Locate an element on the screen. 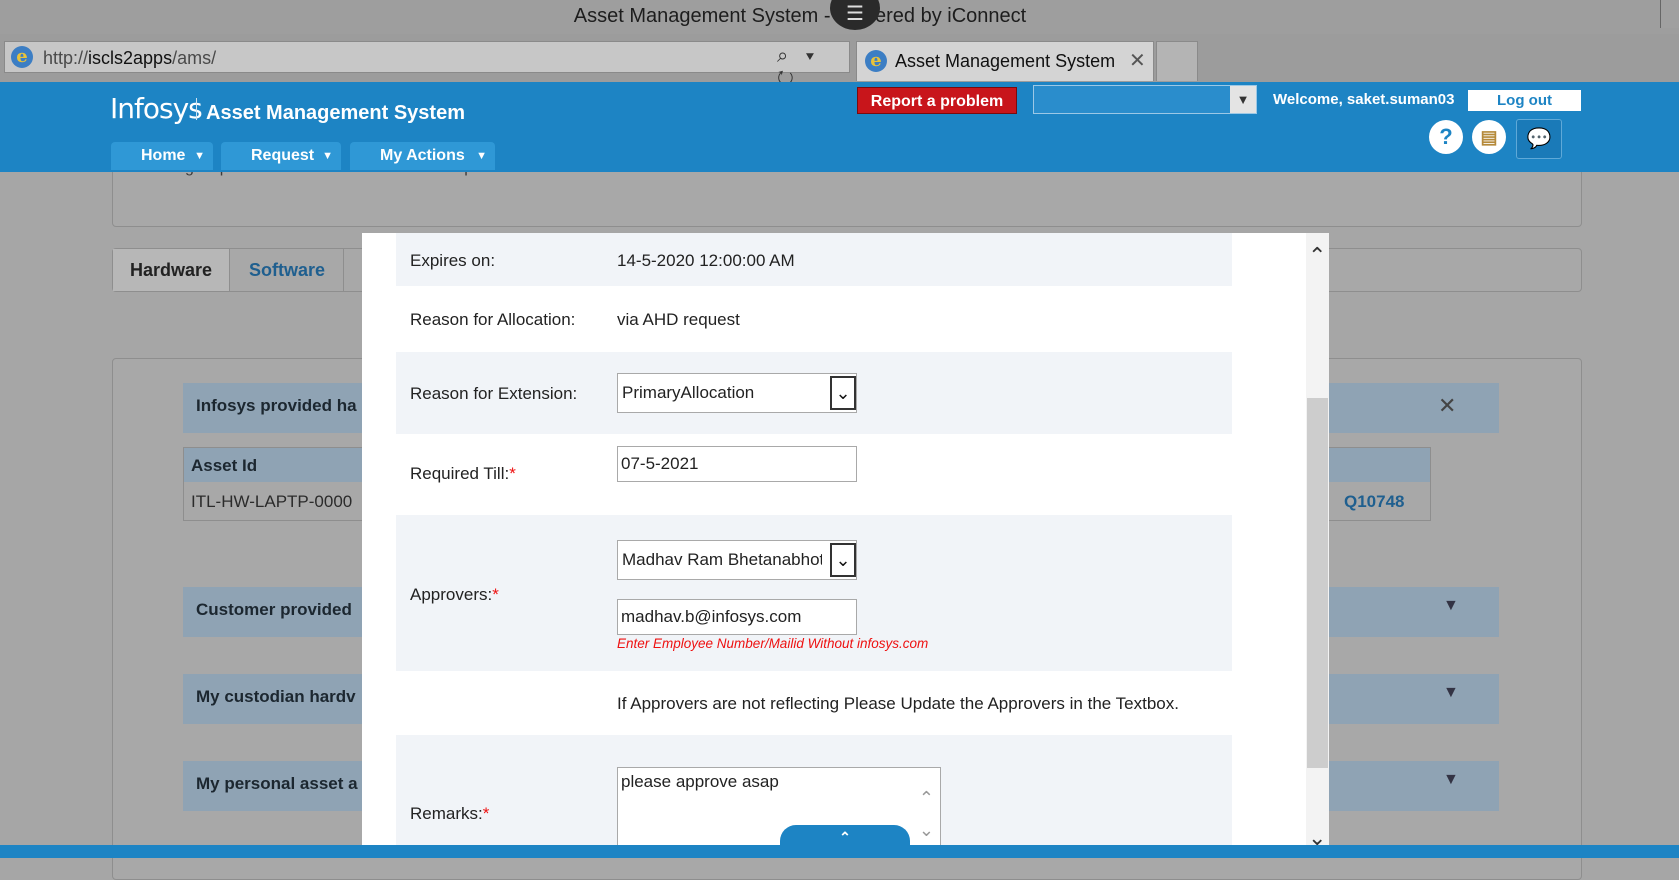 The width and height of the screenshot is (1679, 880). table-cell-link: Q10748 is located at coordinates (1374, 502).